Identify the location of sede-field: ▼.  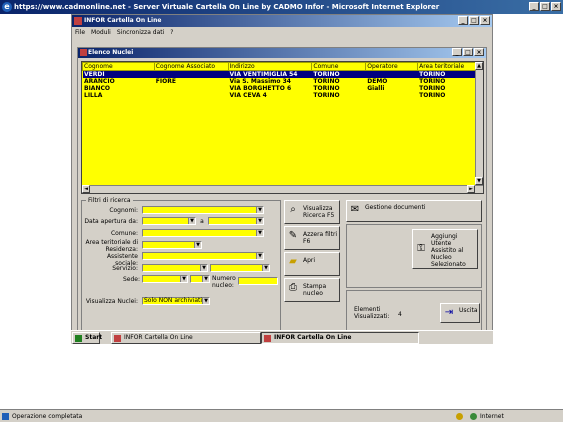
(165, 279).